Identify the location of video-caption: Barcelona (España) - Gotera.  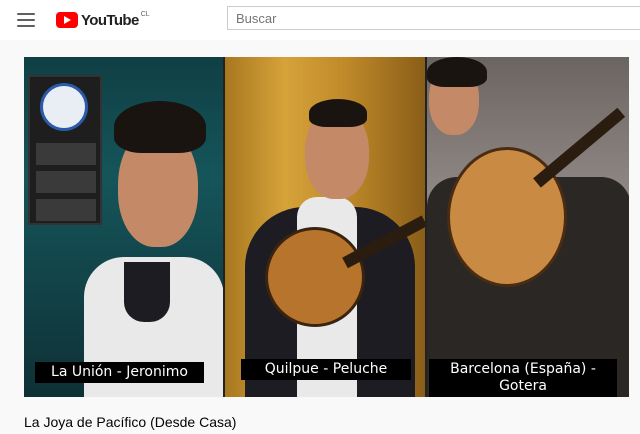
(523, 378).